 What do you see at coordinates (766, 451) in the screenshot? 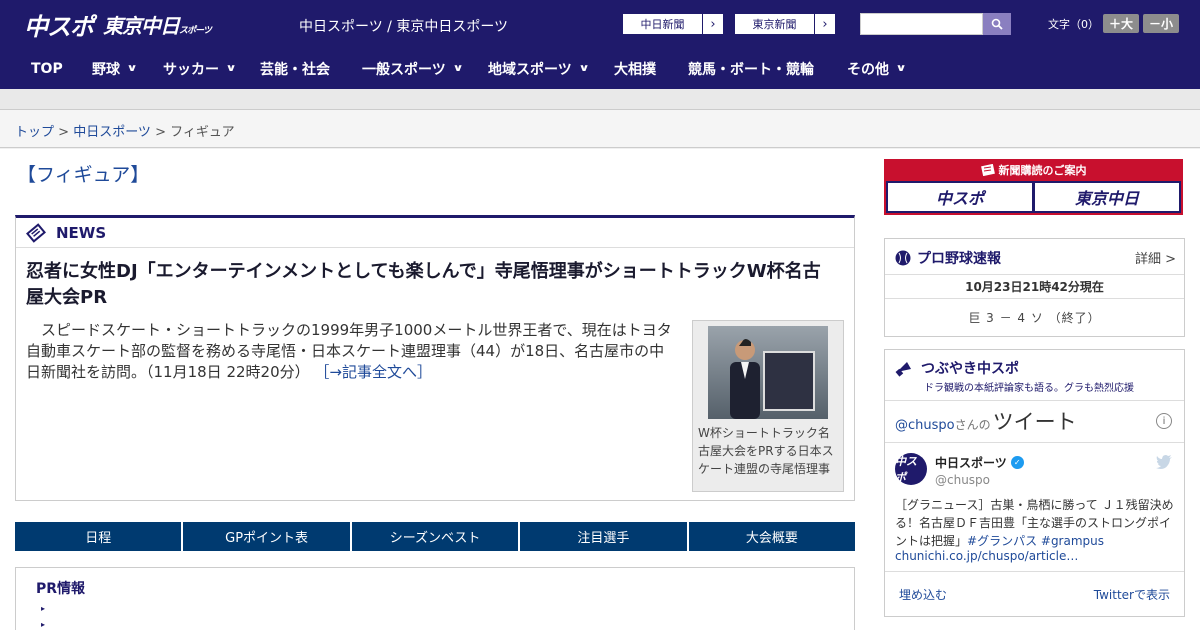
I see `photo-caption: W杯ショートトラック名古屋大会をPRする日本スケート連盟の寺尾悟理事` at bounding box center [766, 451].